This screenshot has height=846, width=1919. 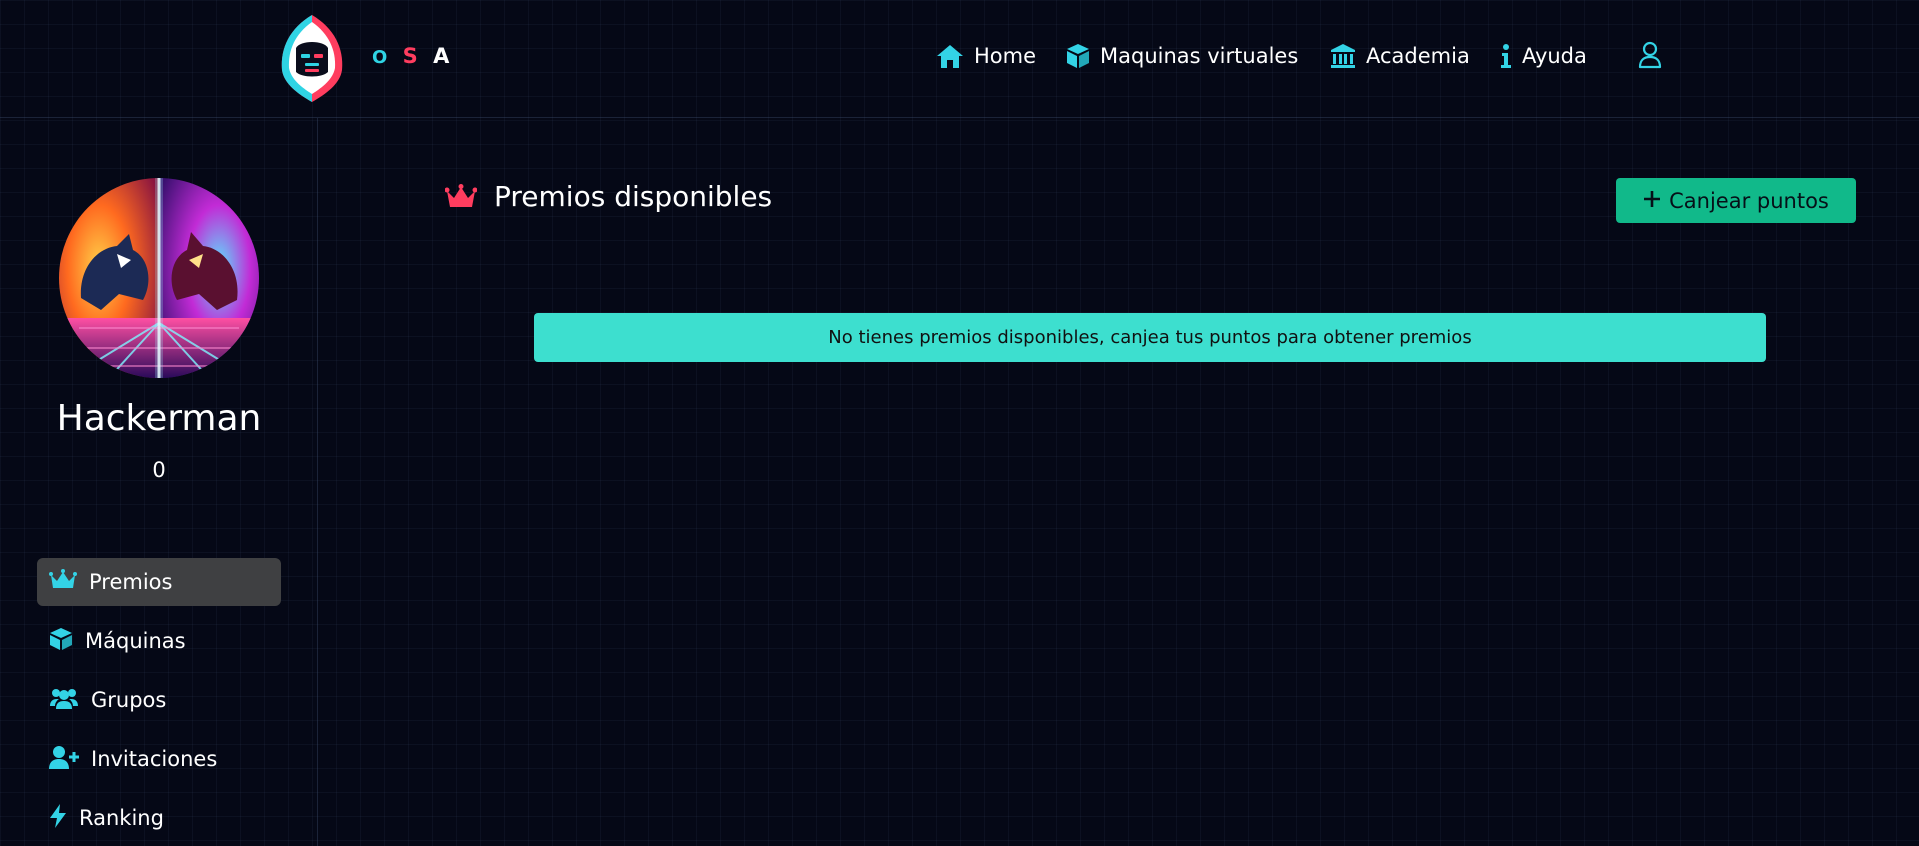 What do you see at coordinates (1652, 201) in the screenshot?
I see `plus-icon` at bounding box center [1652, 201].